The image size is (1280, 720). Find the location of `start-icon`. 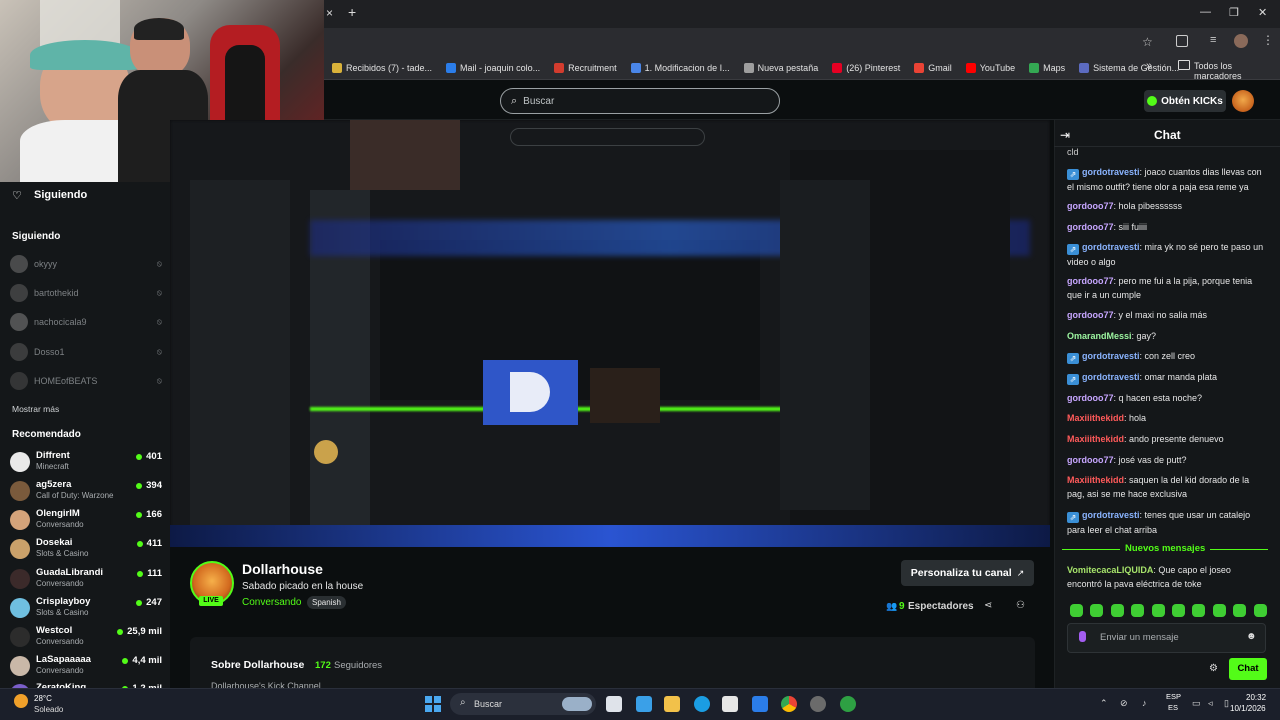

start-icon is located at coordinates (433, 704).